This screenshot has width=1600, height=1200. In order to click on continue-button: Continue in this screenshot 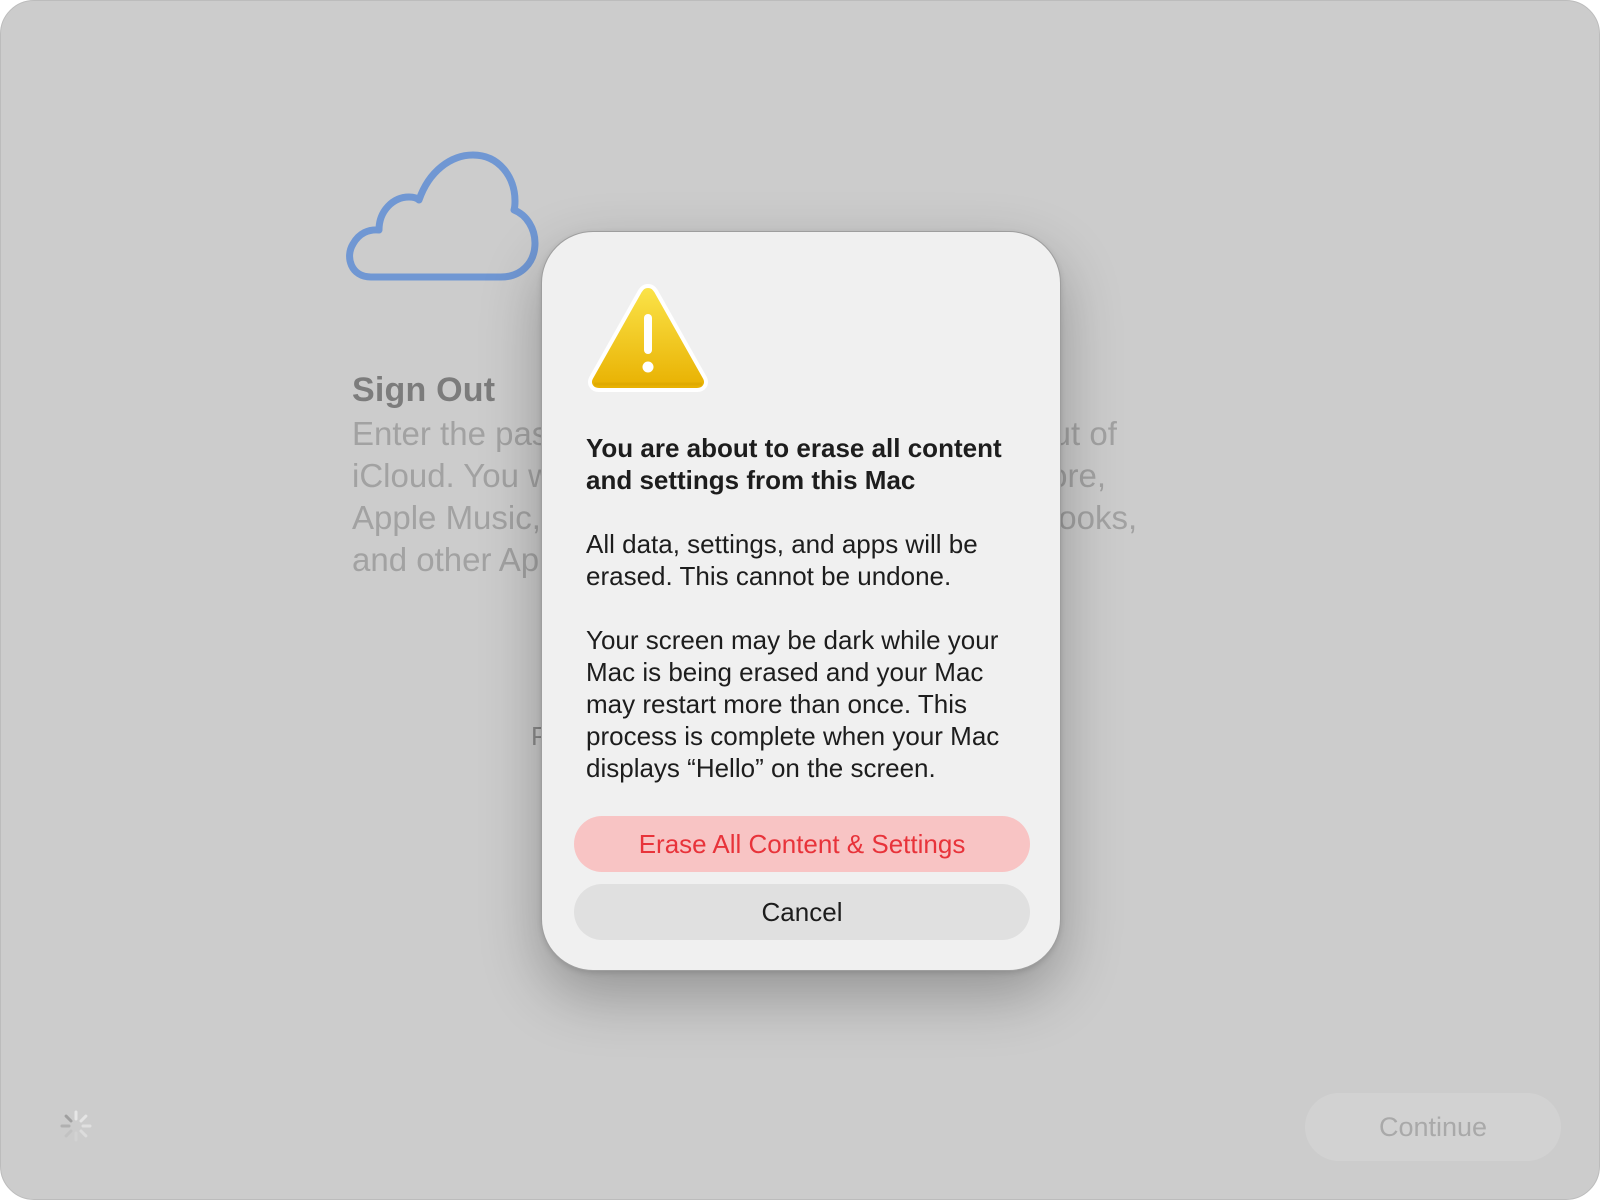, I will do `click(1433, 1127)`.